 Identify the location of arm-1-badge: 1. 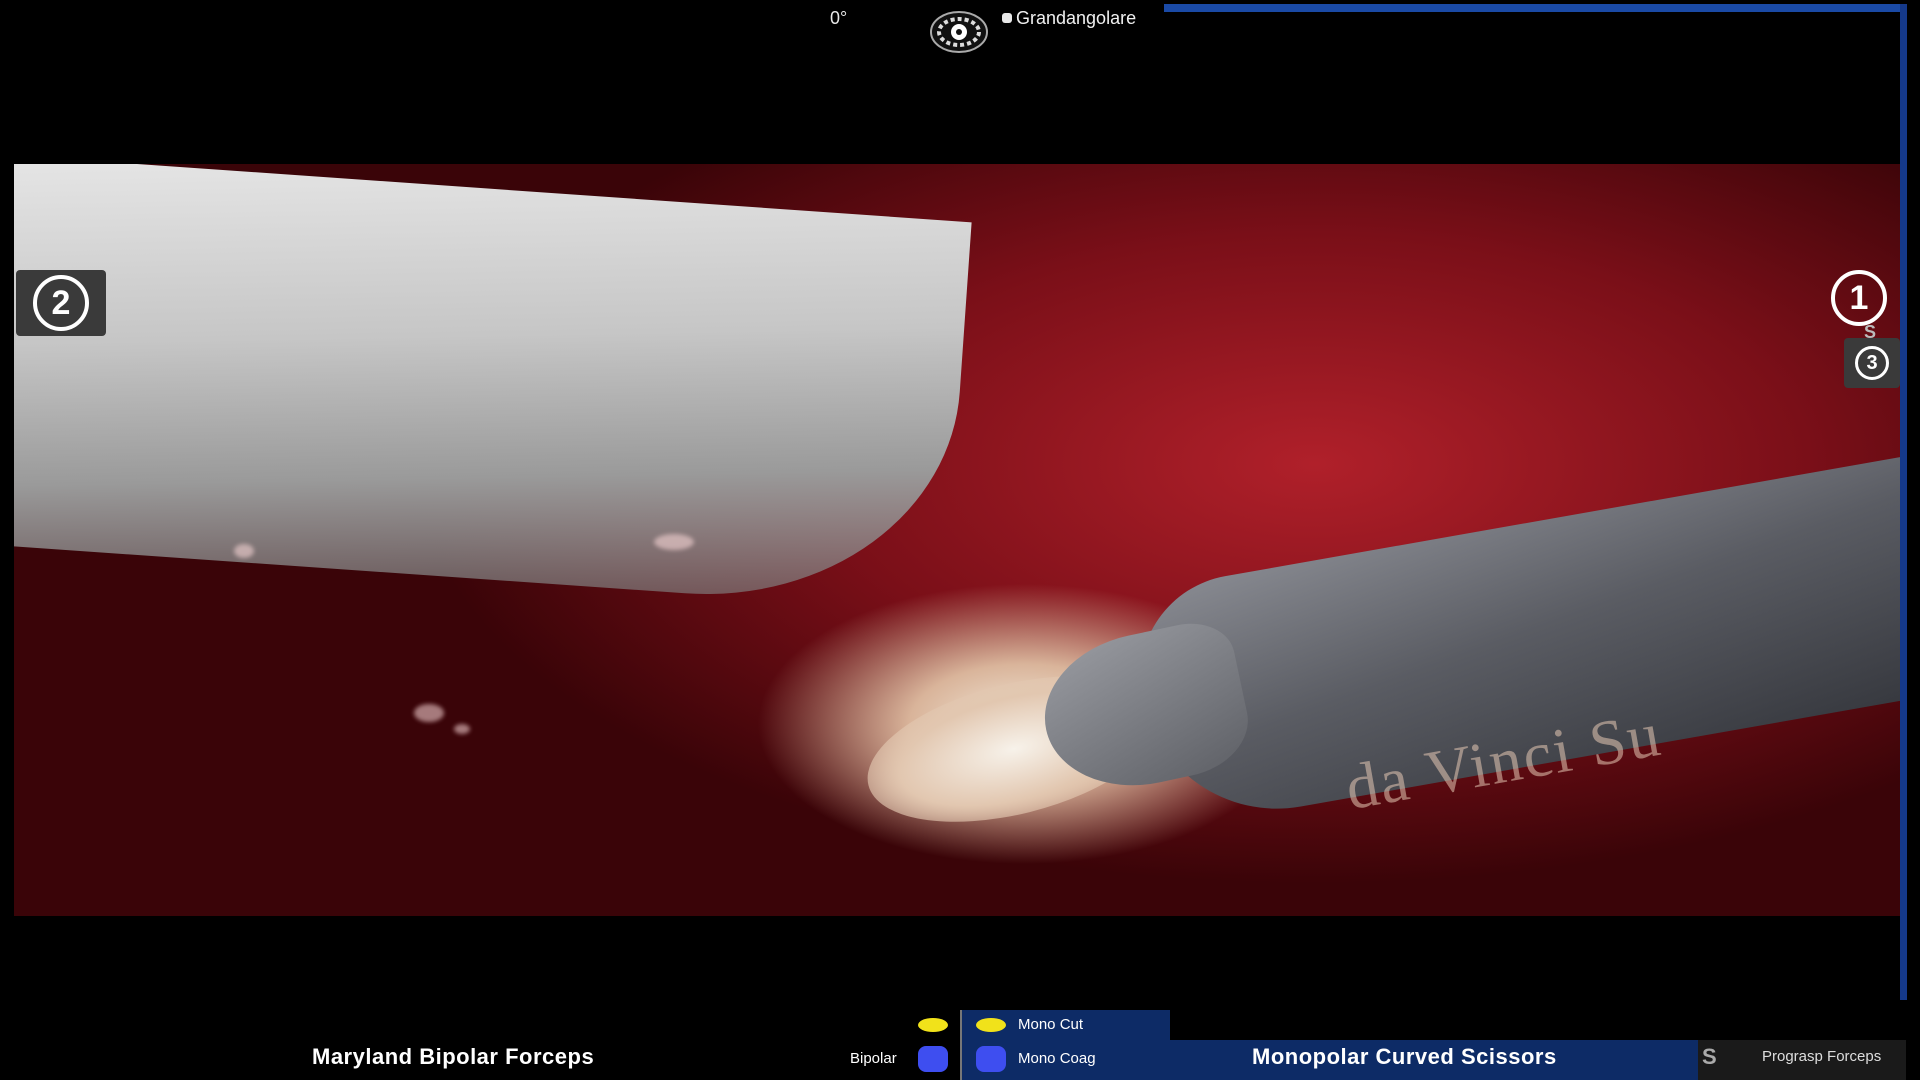
(1859, 298).